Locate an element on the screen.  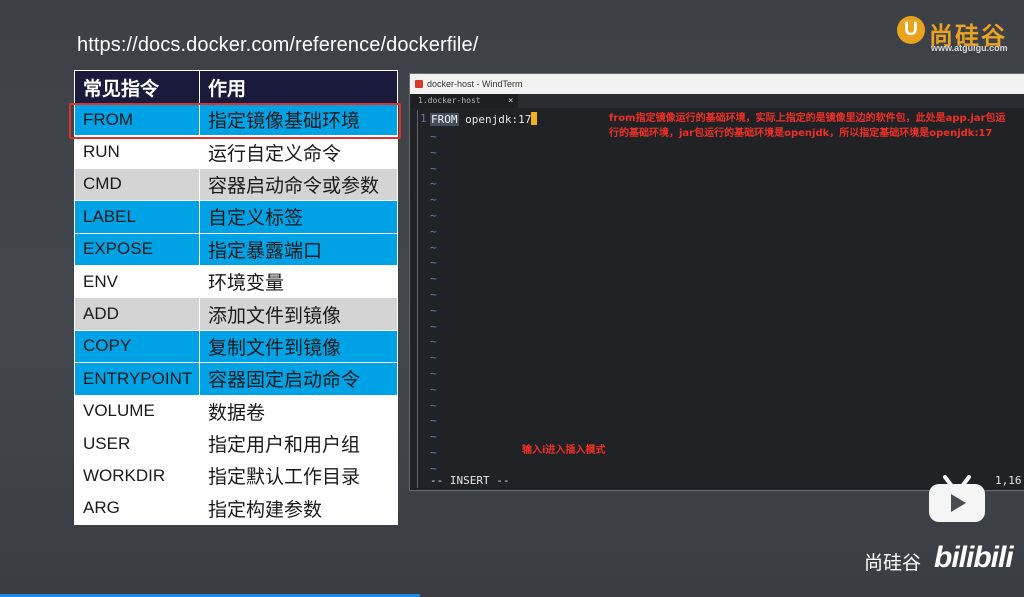
description-cell: 自定义标签 is located at coordinates (298, 217).